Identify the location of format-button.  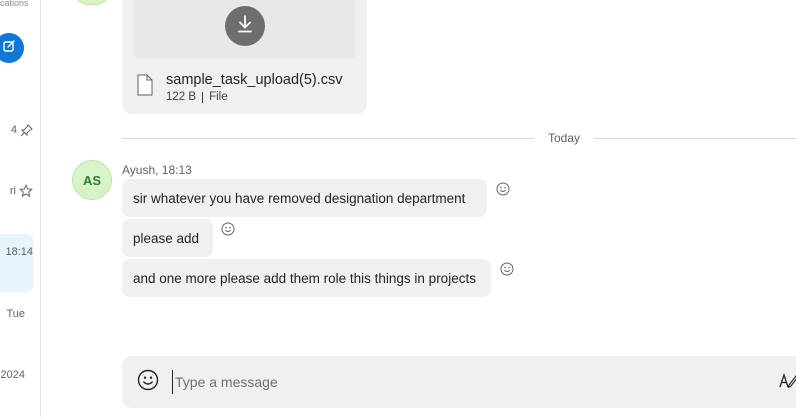
(786, 382).